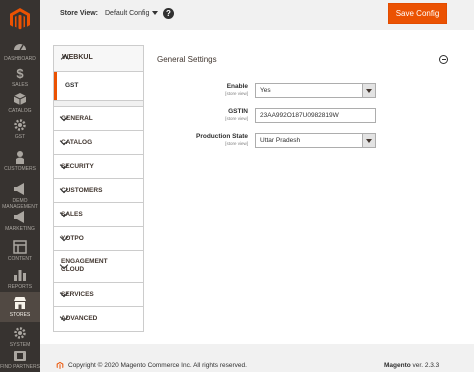 This screenshot has width=474, height=372. I want to click on collapse-icon, so click(443, 59).